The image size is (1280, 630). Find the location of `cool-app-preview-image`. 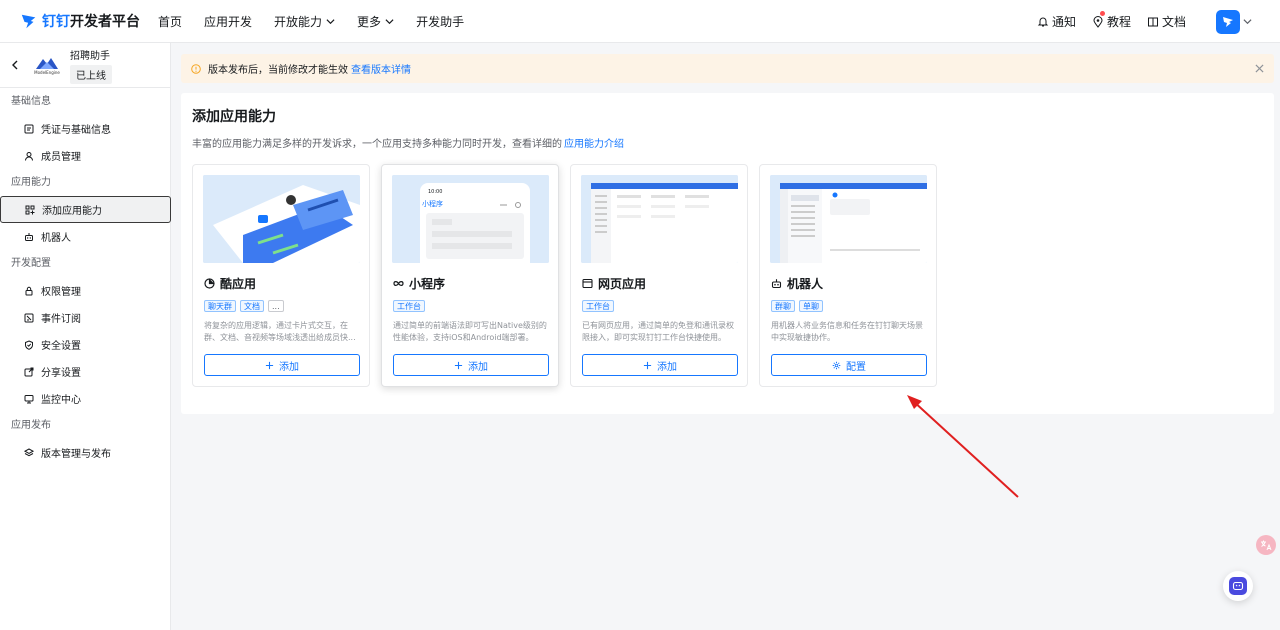

cool-app-preview-image is located at coordinates (281, 219).